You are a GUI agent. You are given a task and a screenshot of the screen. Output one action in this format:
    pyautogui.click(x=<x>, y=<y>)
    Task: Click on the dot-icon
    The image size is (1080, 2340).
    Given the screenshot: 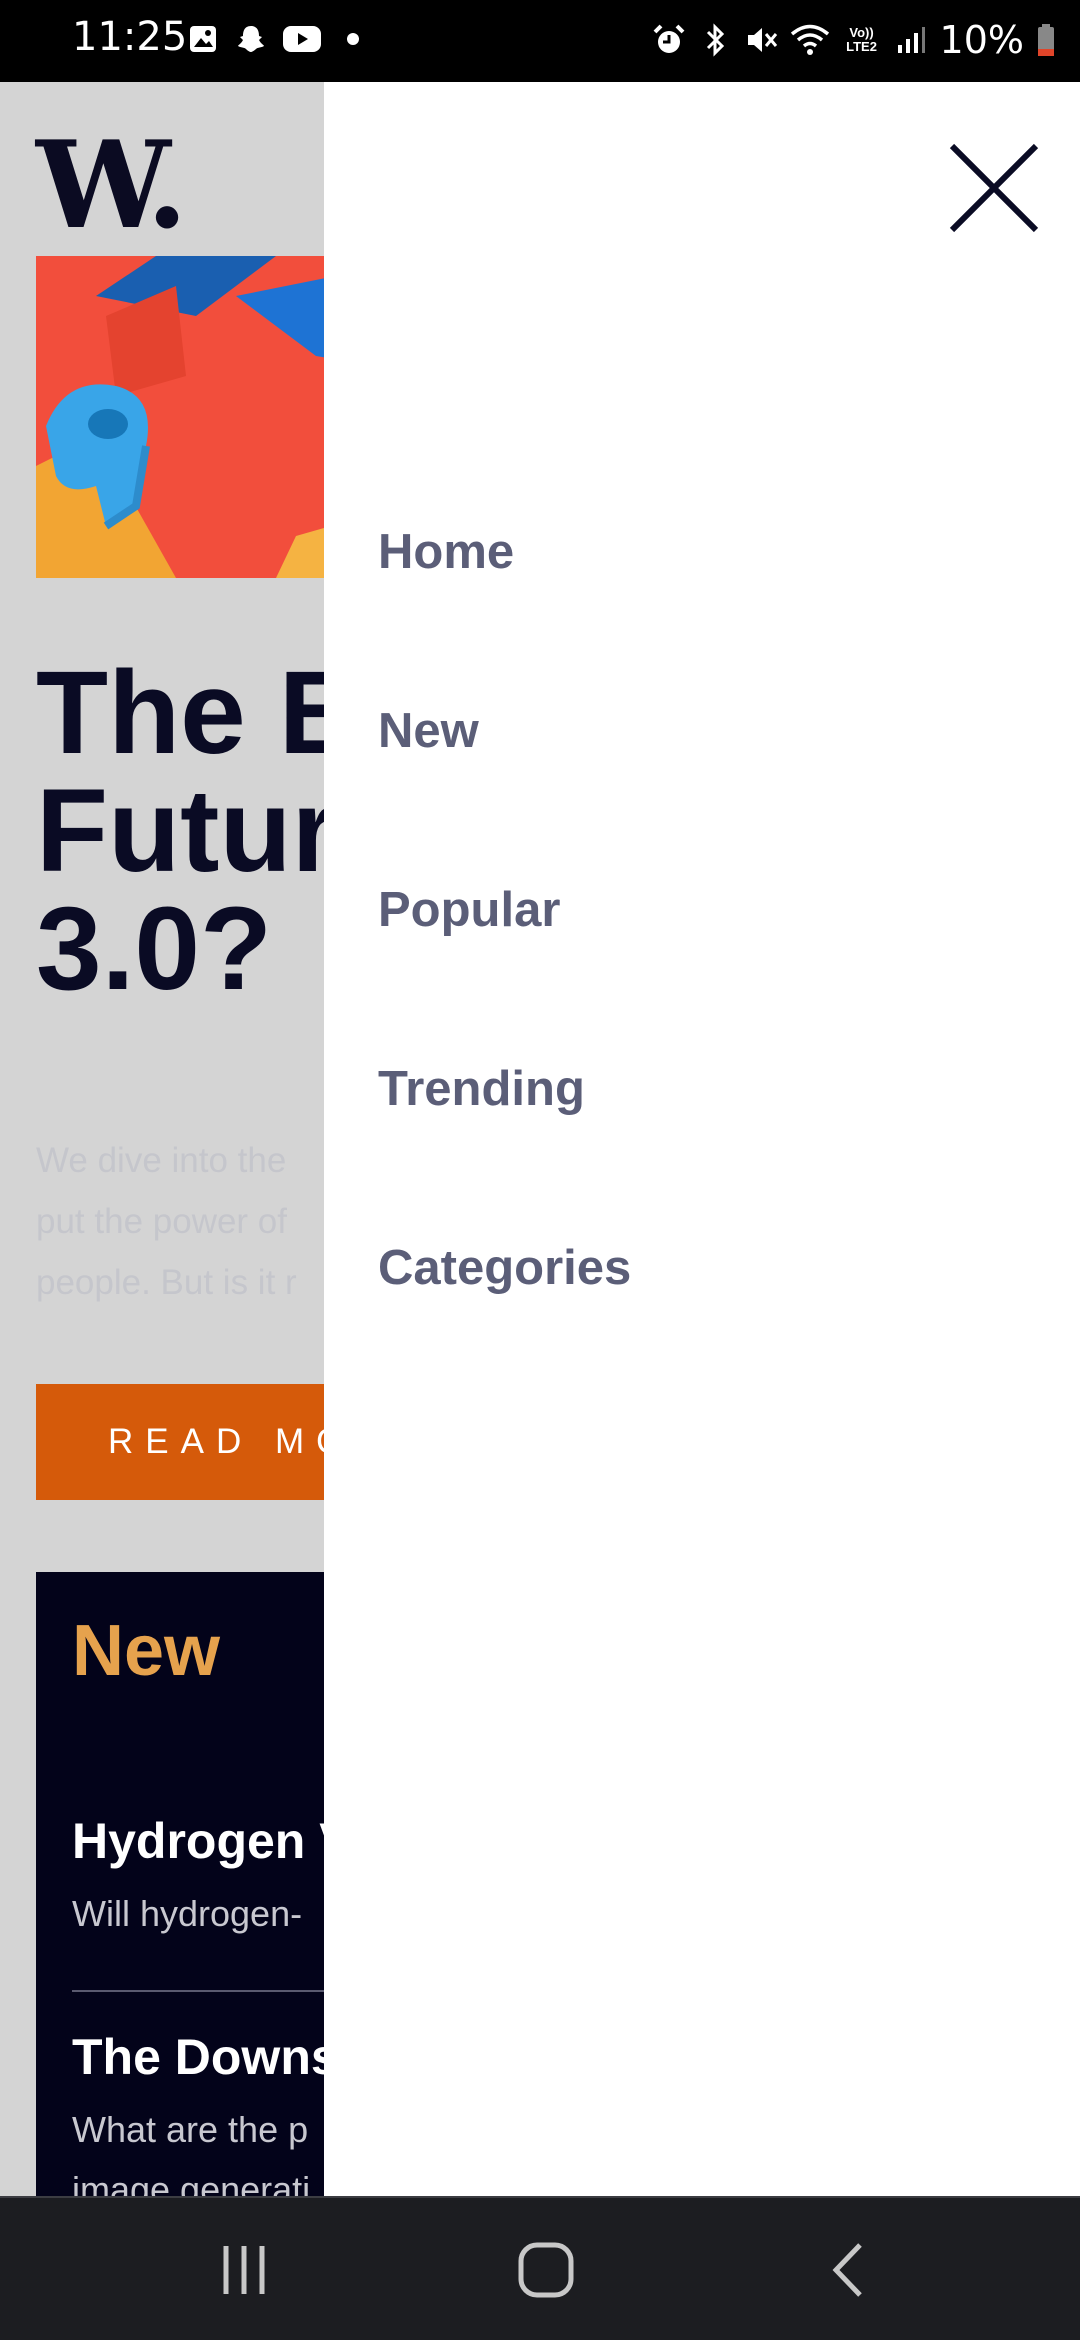 What is the action you would take?
    pyautogui.click(x=353, y=39)
    